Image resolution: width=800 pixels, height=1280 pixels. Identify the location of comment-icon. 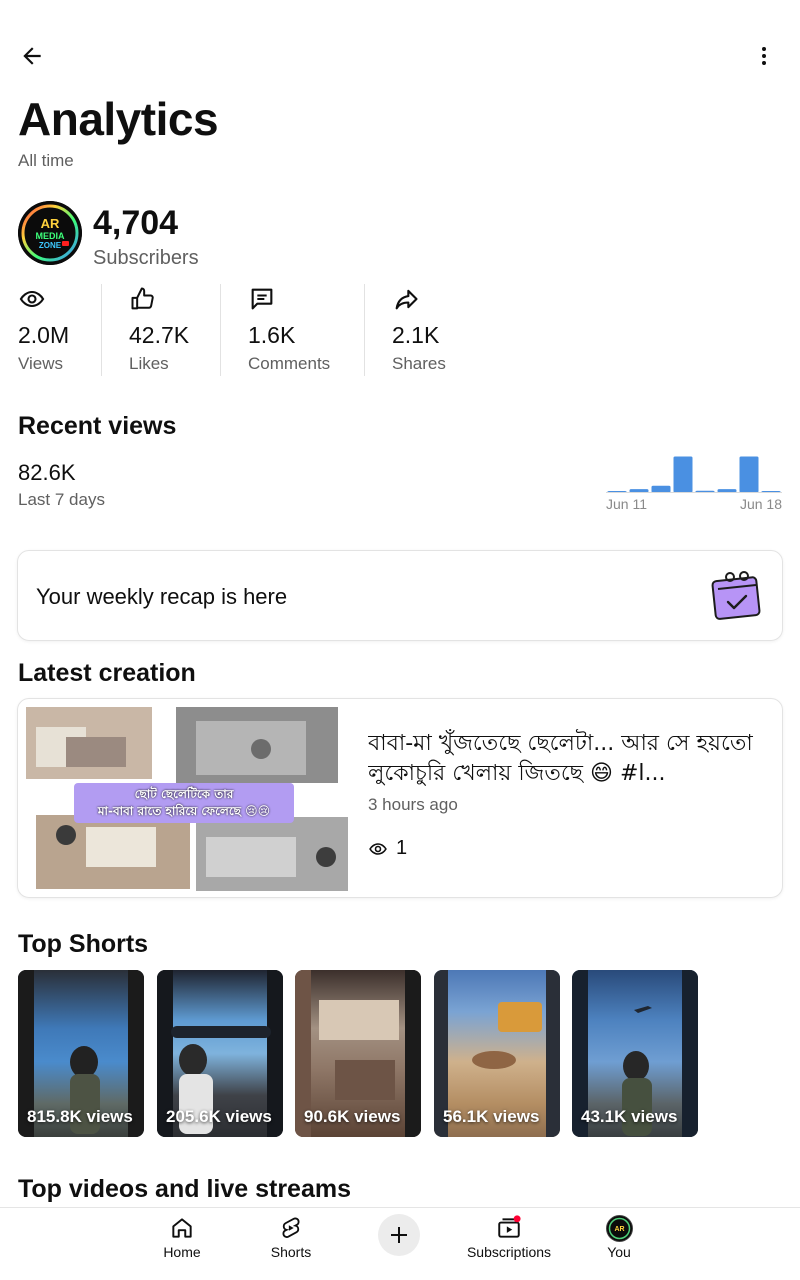
(262, 299).